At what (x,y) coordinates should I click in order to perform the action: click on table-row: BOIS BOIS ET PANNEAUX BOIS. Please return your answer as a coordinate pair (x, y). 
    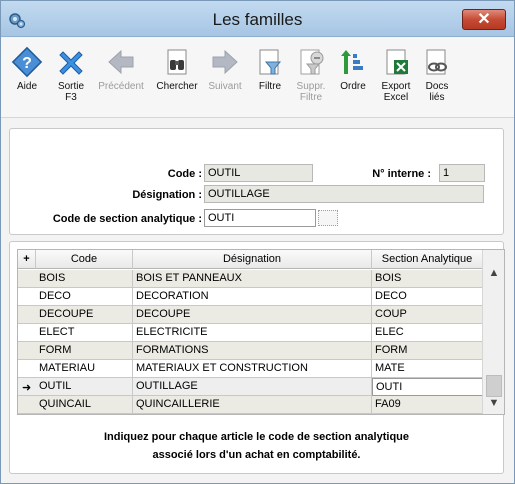
    Looking at the image, I should click on (250, 279).